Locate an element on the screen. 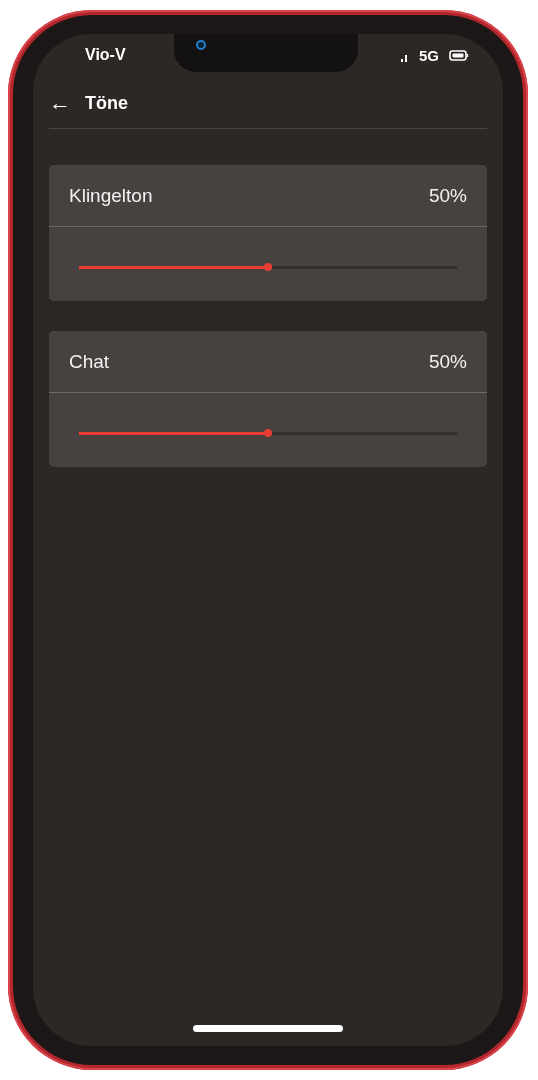 The height and width of the screenshot is (1080, 538). page-title: Töne is located at coordinates (106, 103).